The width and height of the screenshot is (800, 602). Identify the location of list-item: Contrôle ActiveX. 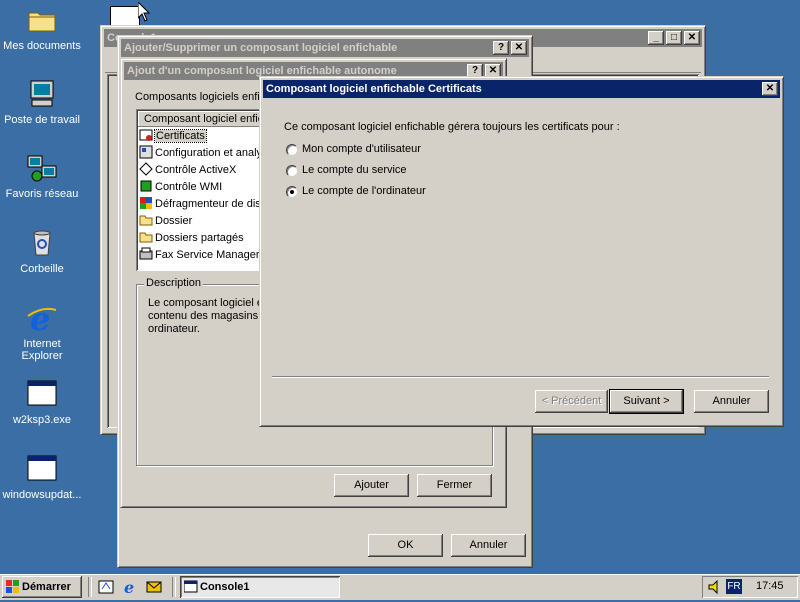
(187, 170).